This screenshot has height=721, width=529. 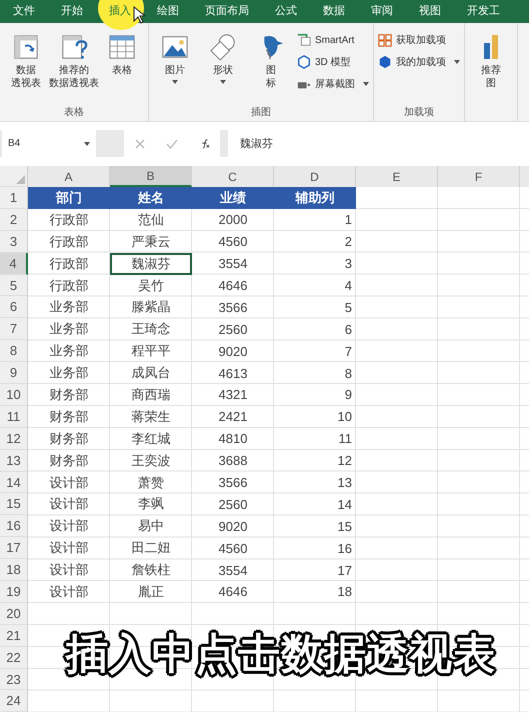 I want to click on table-cell-text: 成凤台, so click(x=151, y=373).